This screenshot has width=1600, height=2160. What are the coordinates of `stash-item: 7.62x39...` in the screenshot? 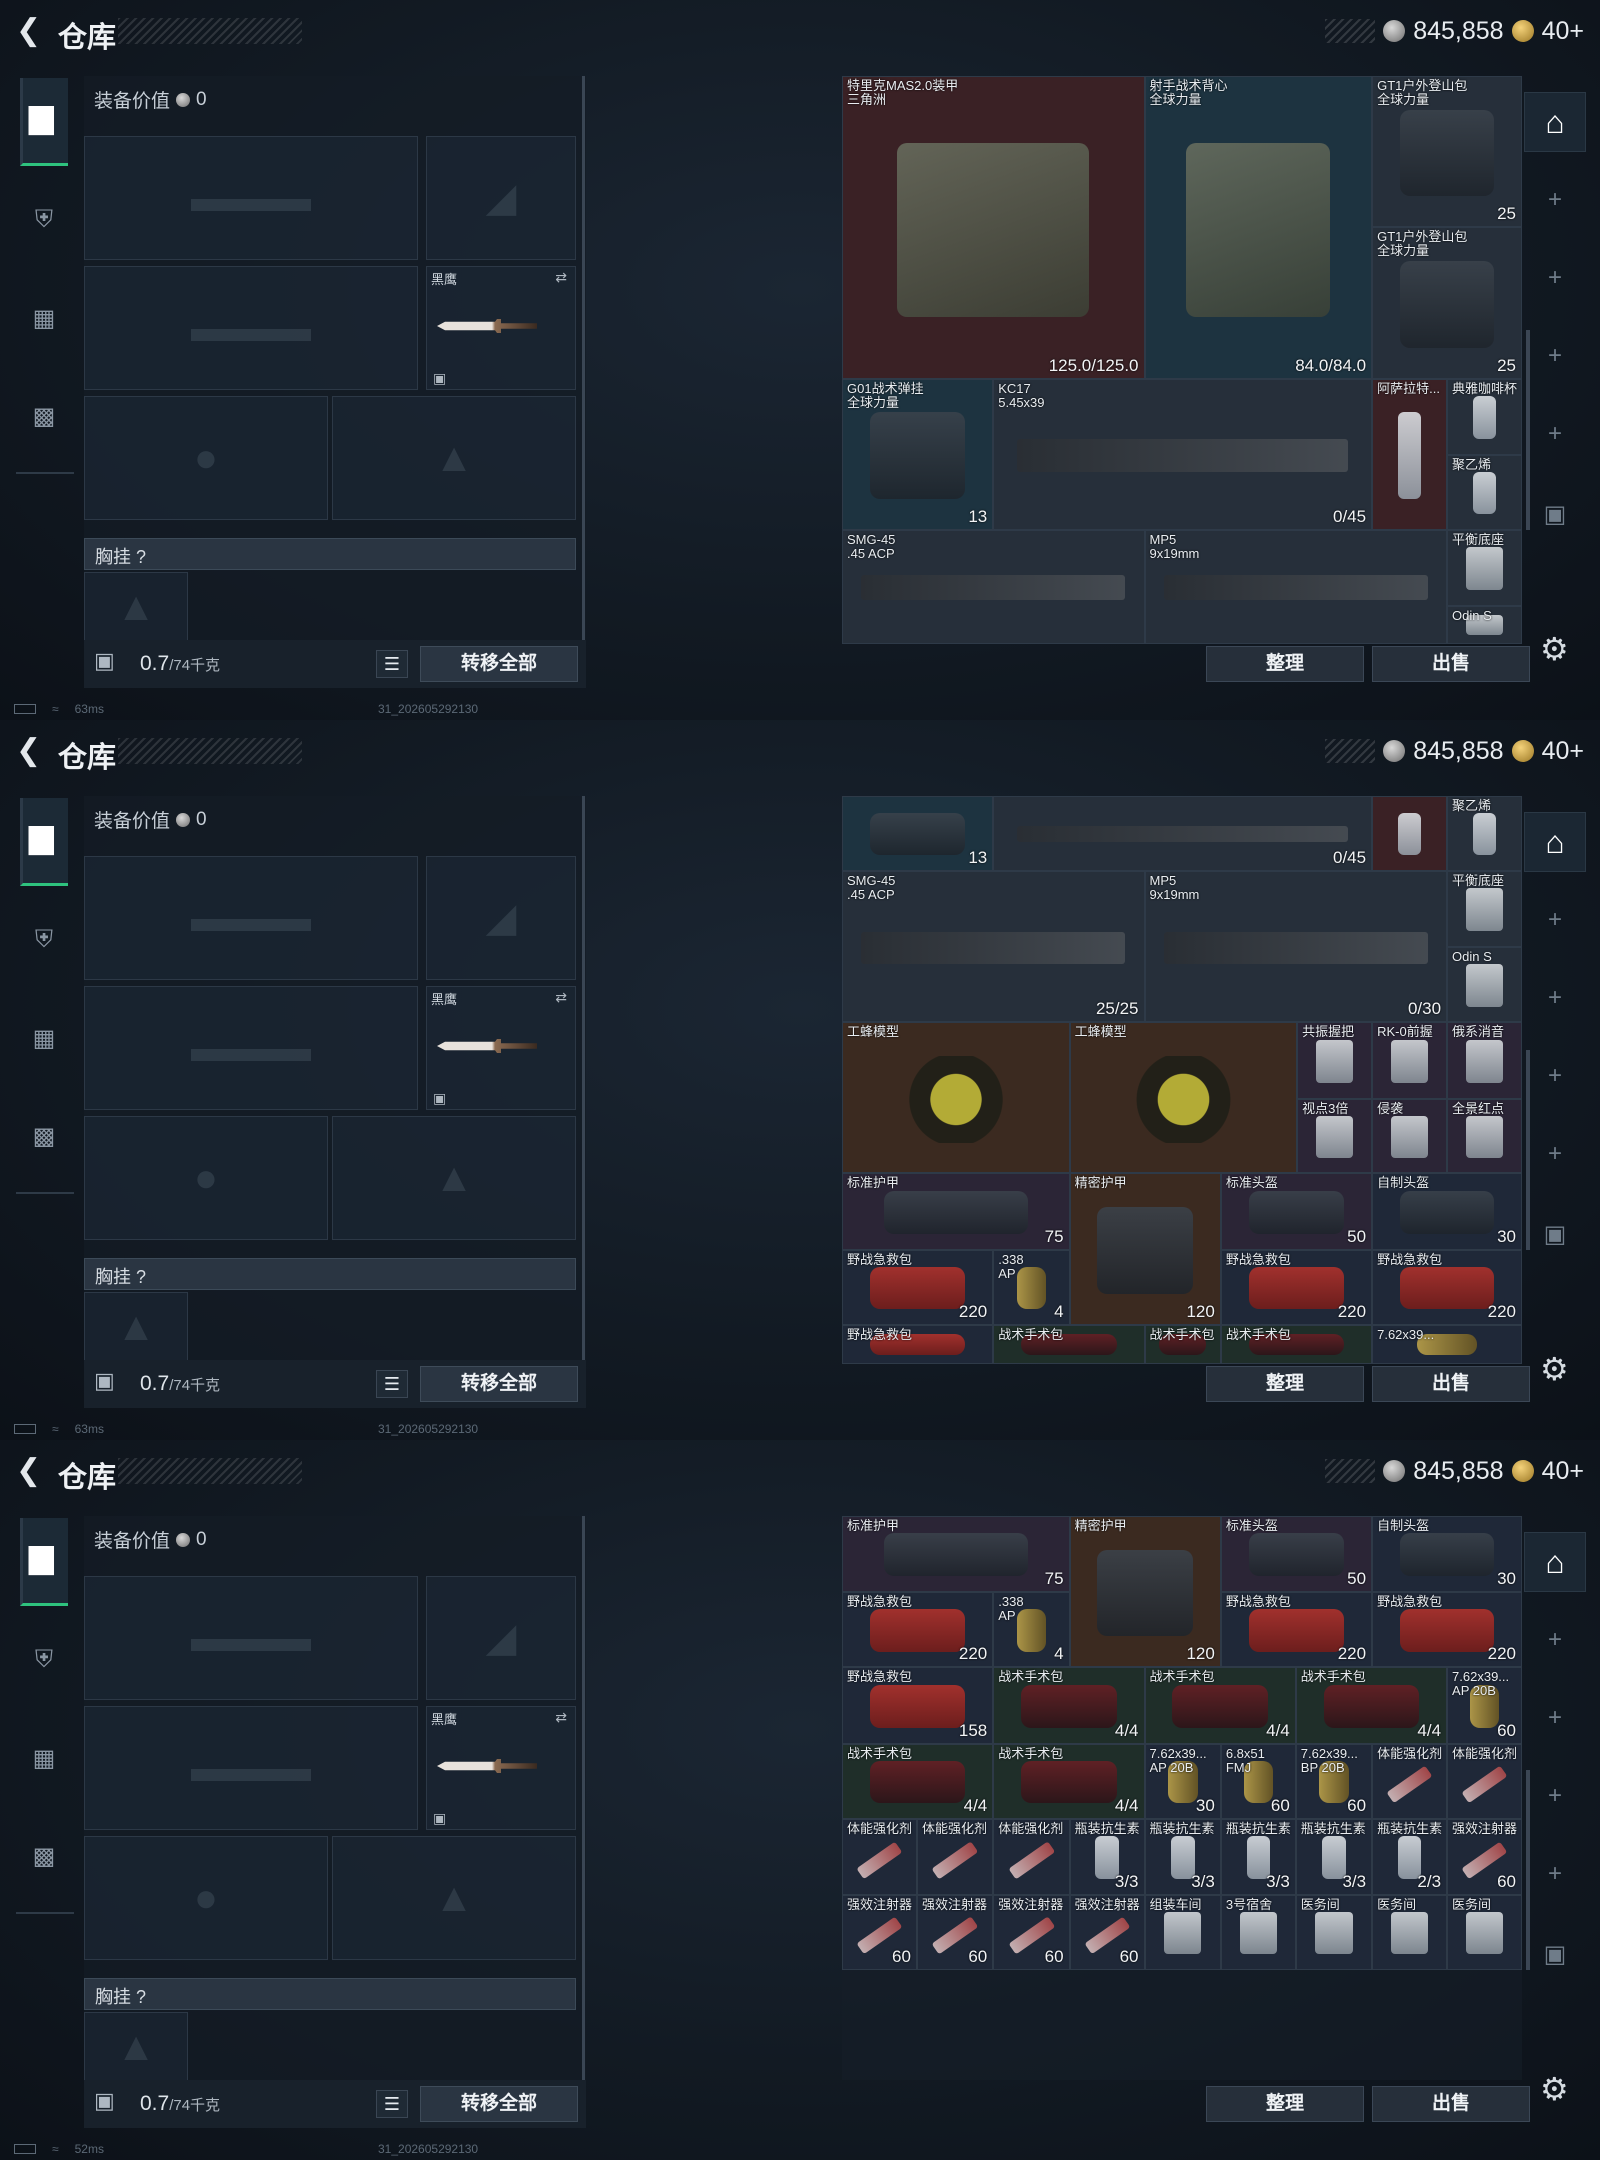 It's located at (1447, 1344).